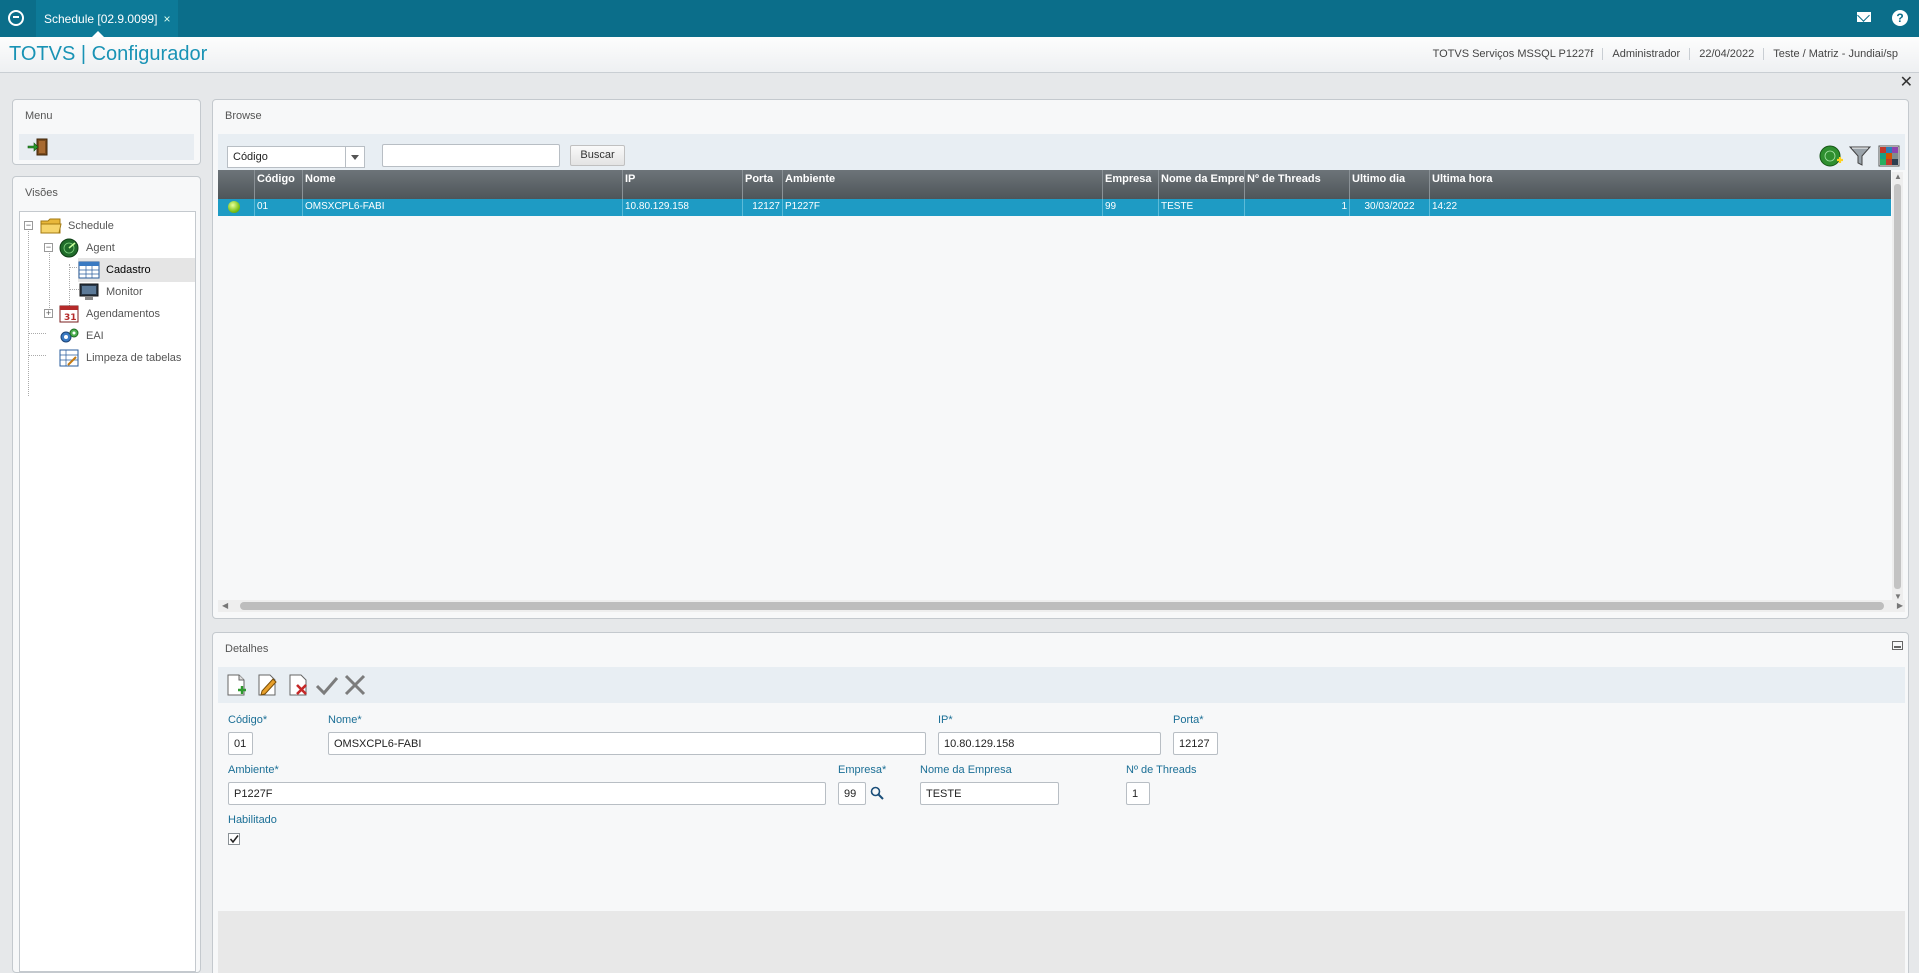  I want to click on chevron-down-icon, so click(354, 157).